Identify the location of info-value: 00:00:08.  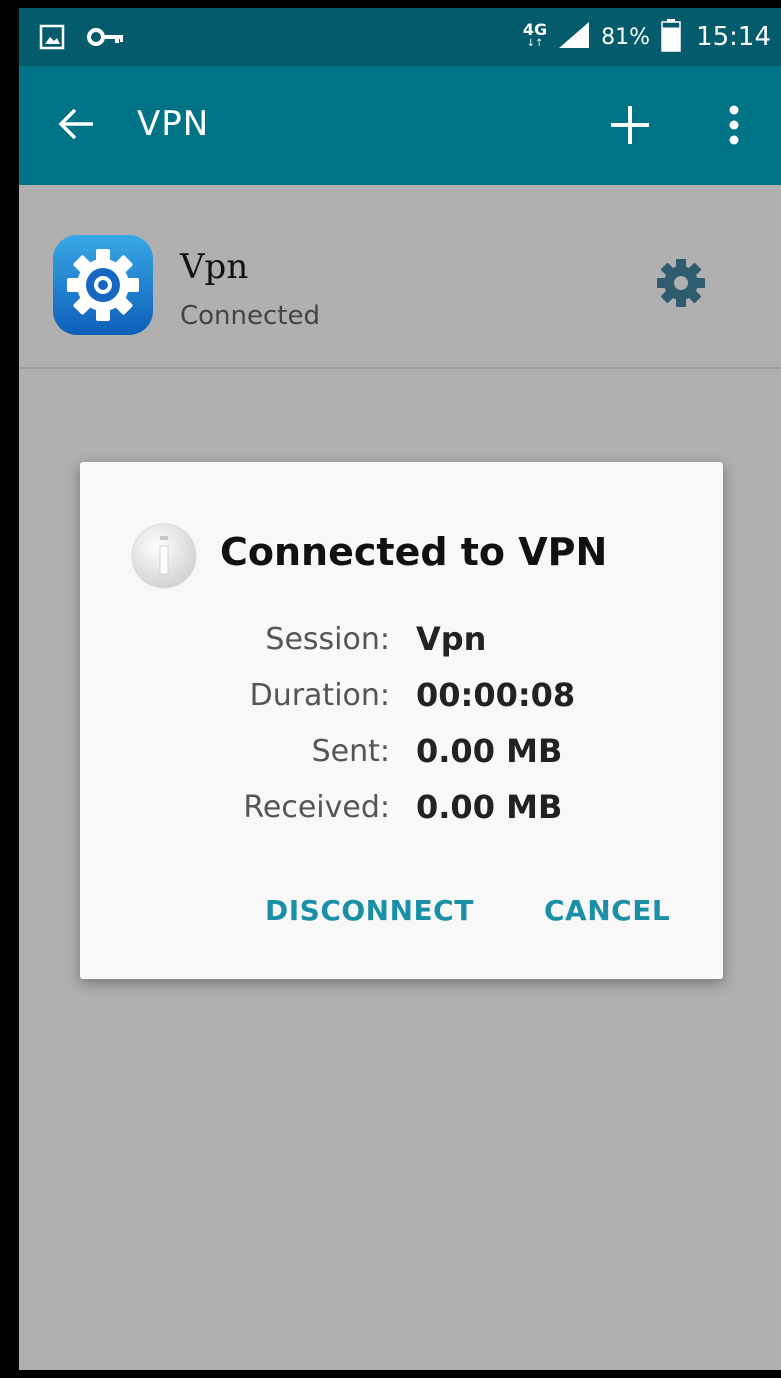
(496, 695).